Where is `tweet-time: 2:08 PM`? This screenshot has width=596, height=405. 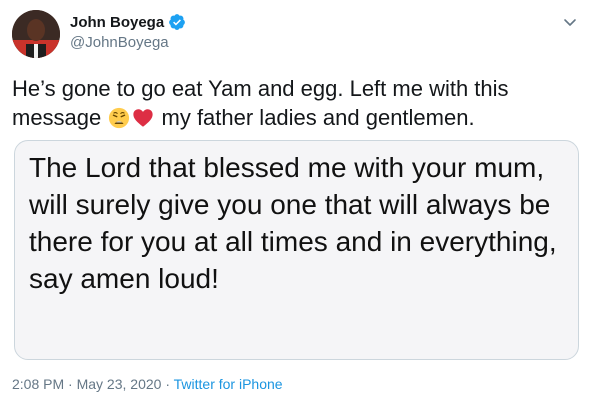
tweet-time: 2:08 PM is located at coordinates (38, 384).